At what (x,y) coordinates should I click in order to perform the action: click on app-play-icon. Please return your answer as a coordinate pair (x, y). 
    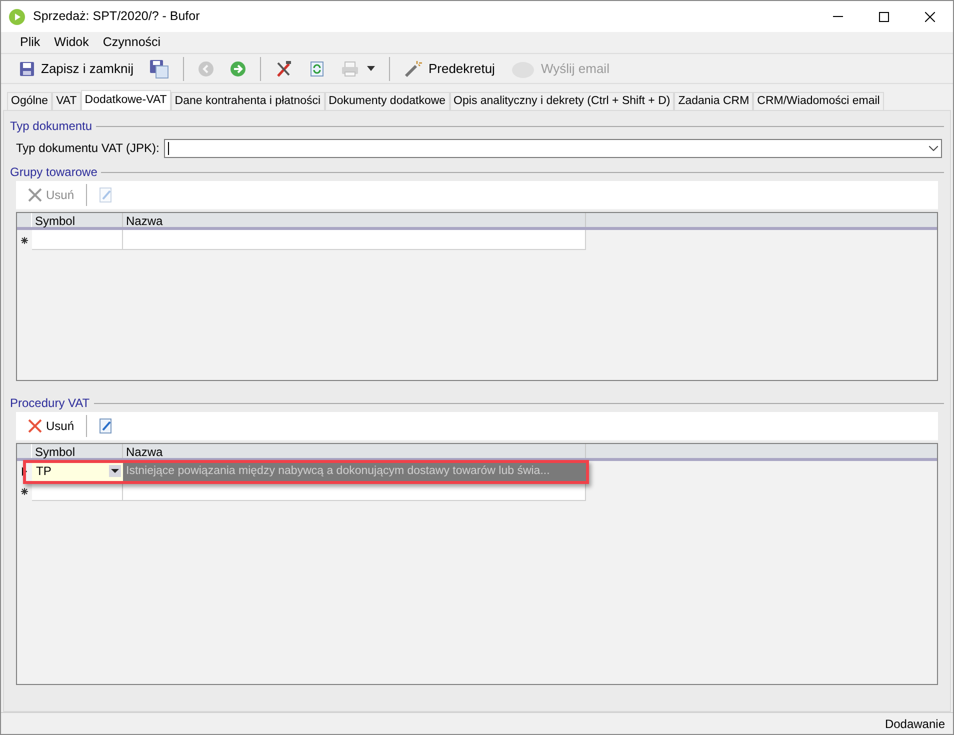
    Looking at the image, I should click on (17, 16).